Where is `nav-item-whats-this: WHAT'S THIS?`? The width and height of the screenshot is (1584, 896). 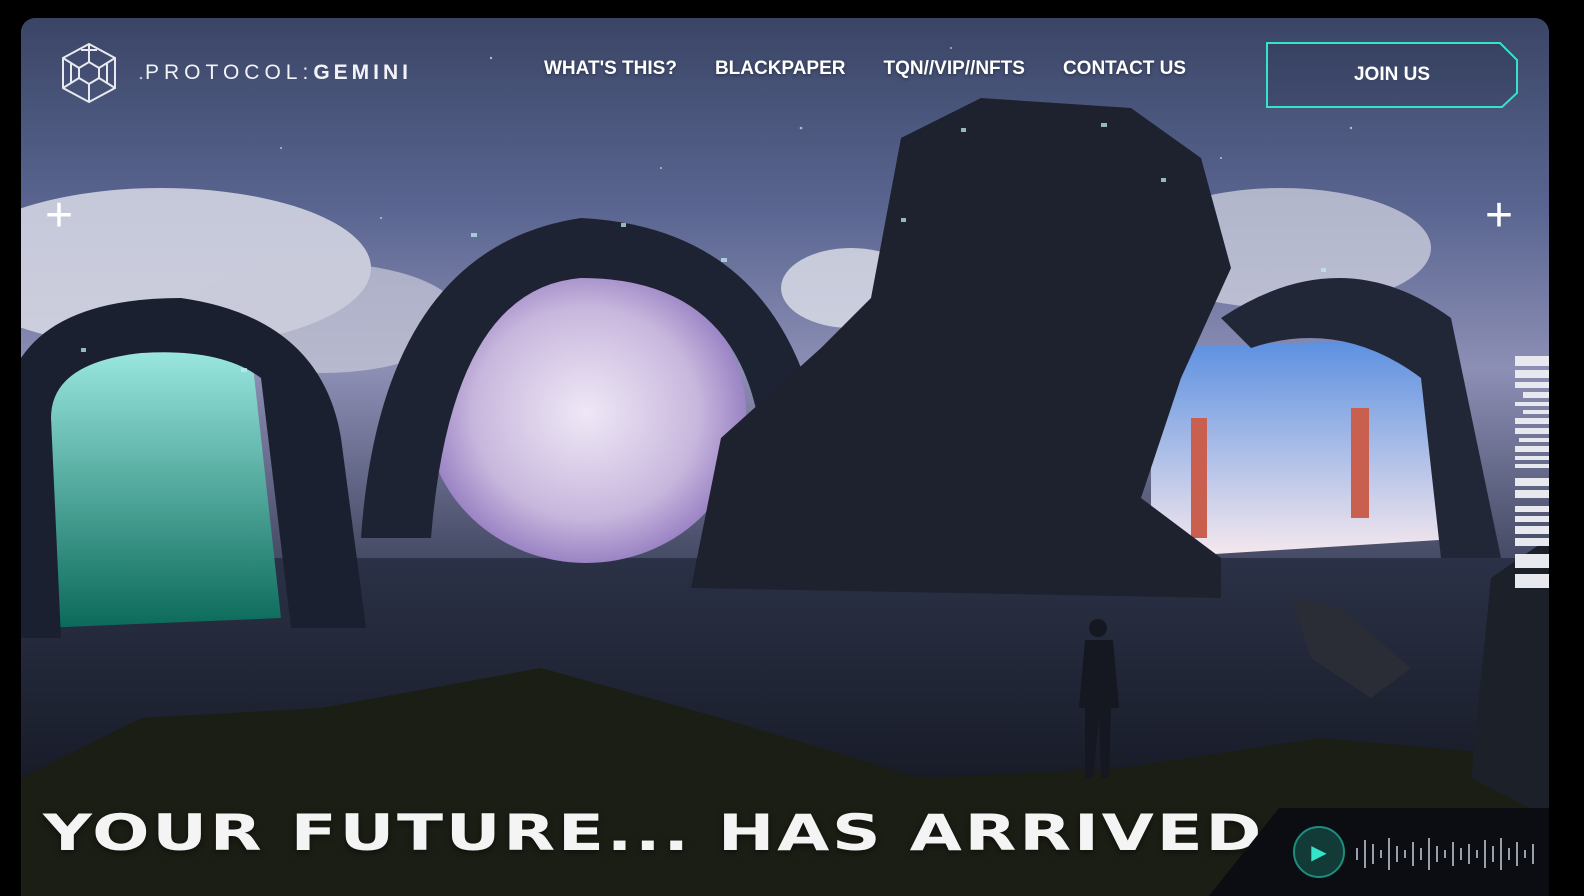 nav-item-whats-this: WHAT'S THIS? is located at coordinates (610, 69).